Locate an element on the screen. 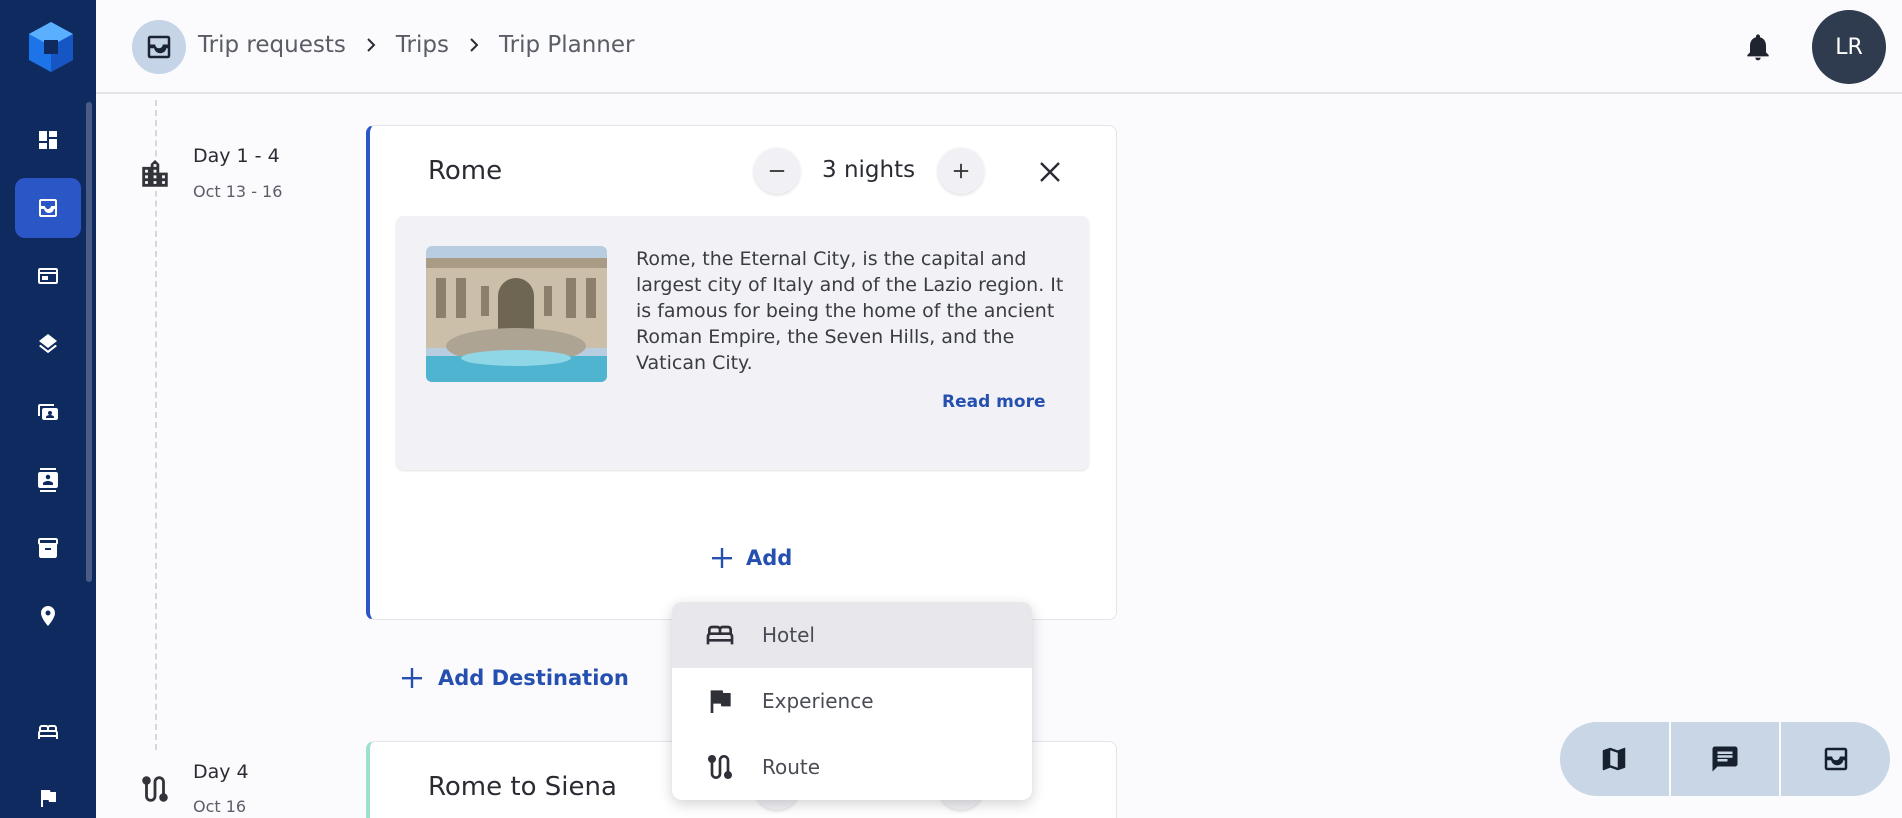 The image size is (1902, 818). increase-nights-button is located at coordinates (961, 171).